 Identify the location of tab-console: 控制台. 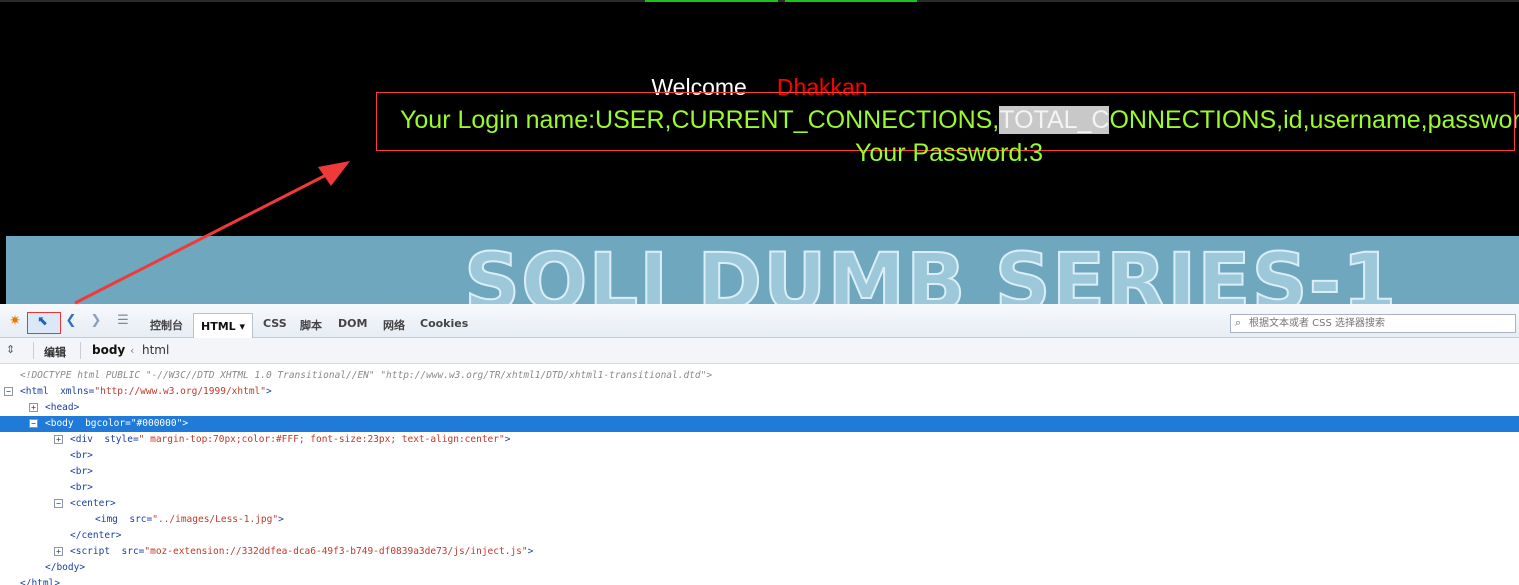
(166, 325).